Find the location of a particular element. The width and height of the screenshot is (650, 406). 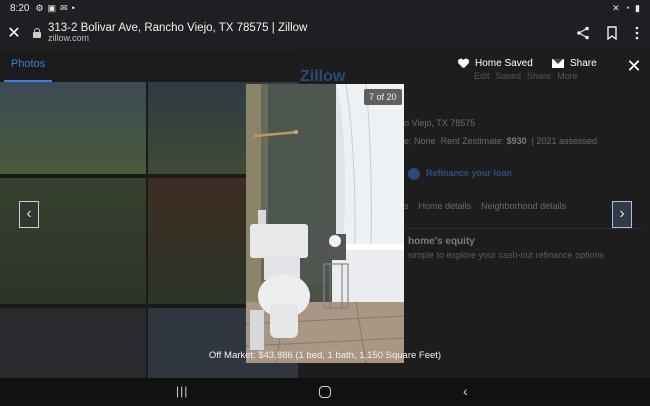

nav-item-home-details: Home details is located at coordinates (445, 206).